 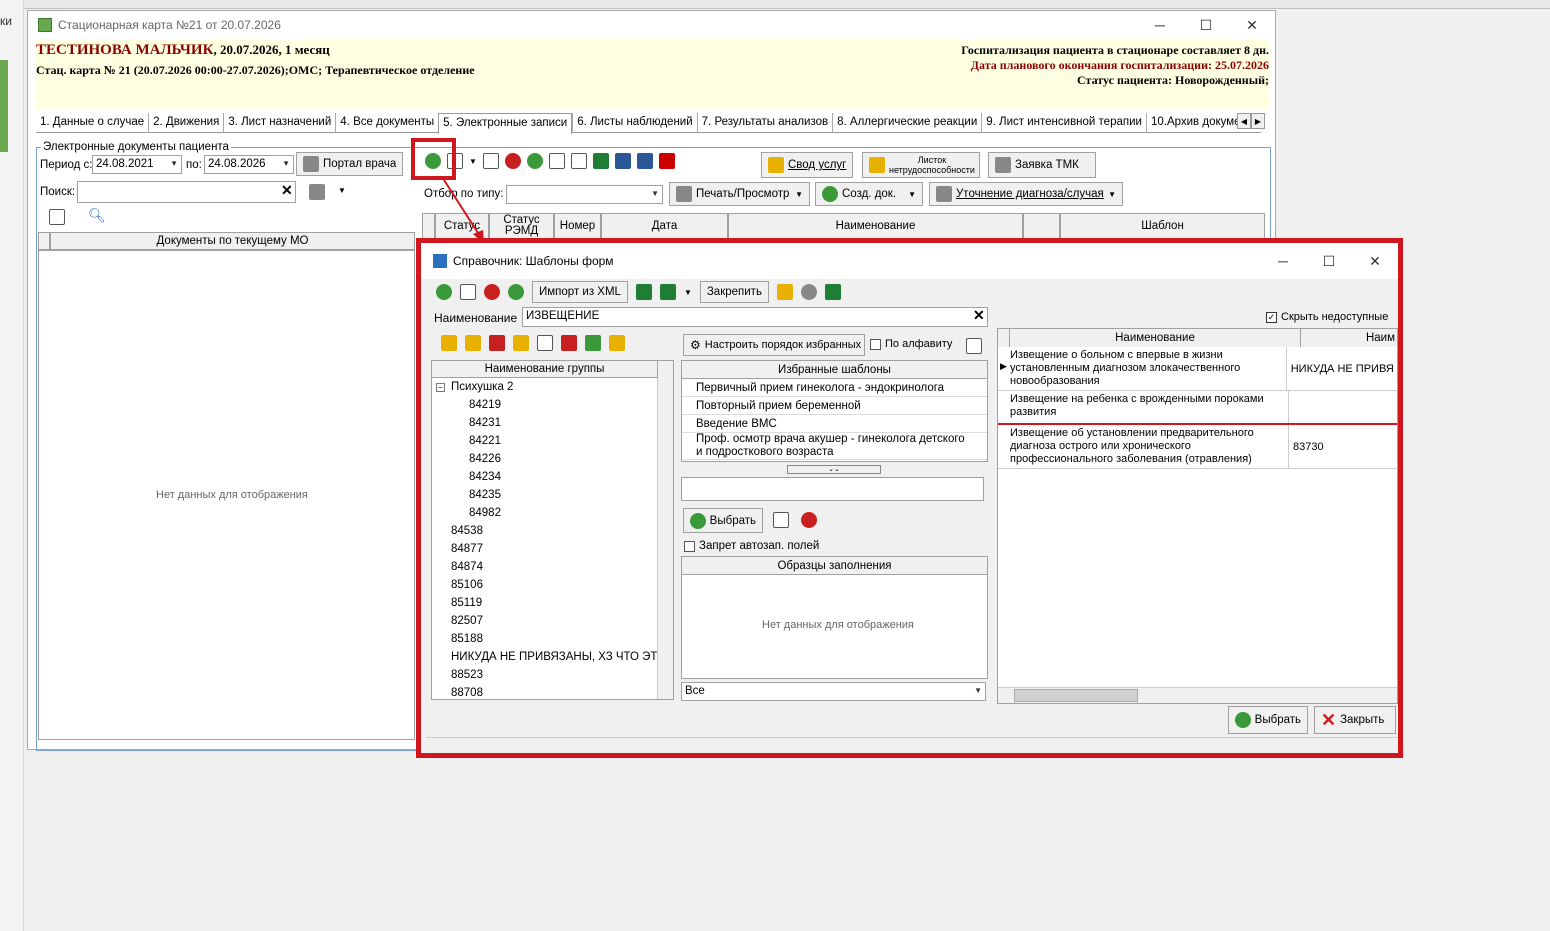 What do you see at coordinates (1063, 123) in the screenshot?
I see `tab-intensive-therapy: 9. Лист интенсивной терапии` at bounding box center [1063, 123].